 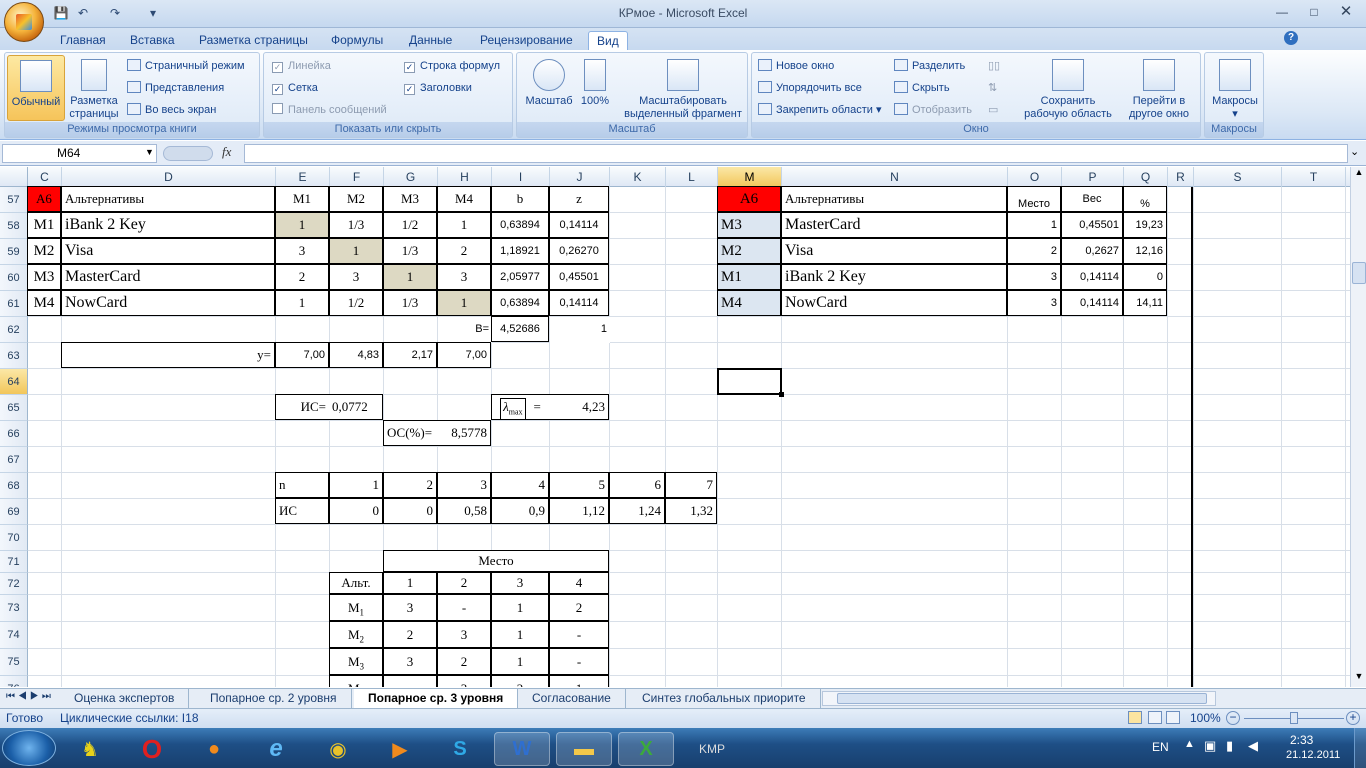 I want to click on scroll-up-icon: ▲, so click(x=1359, y=174).